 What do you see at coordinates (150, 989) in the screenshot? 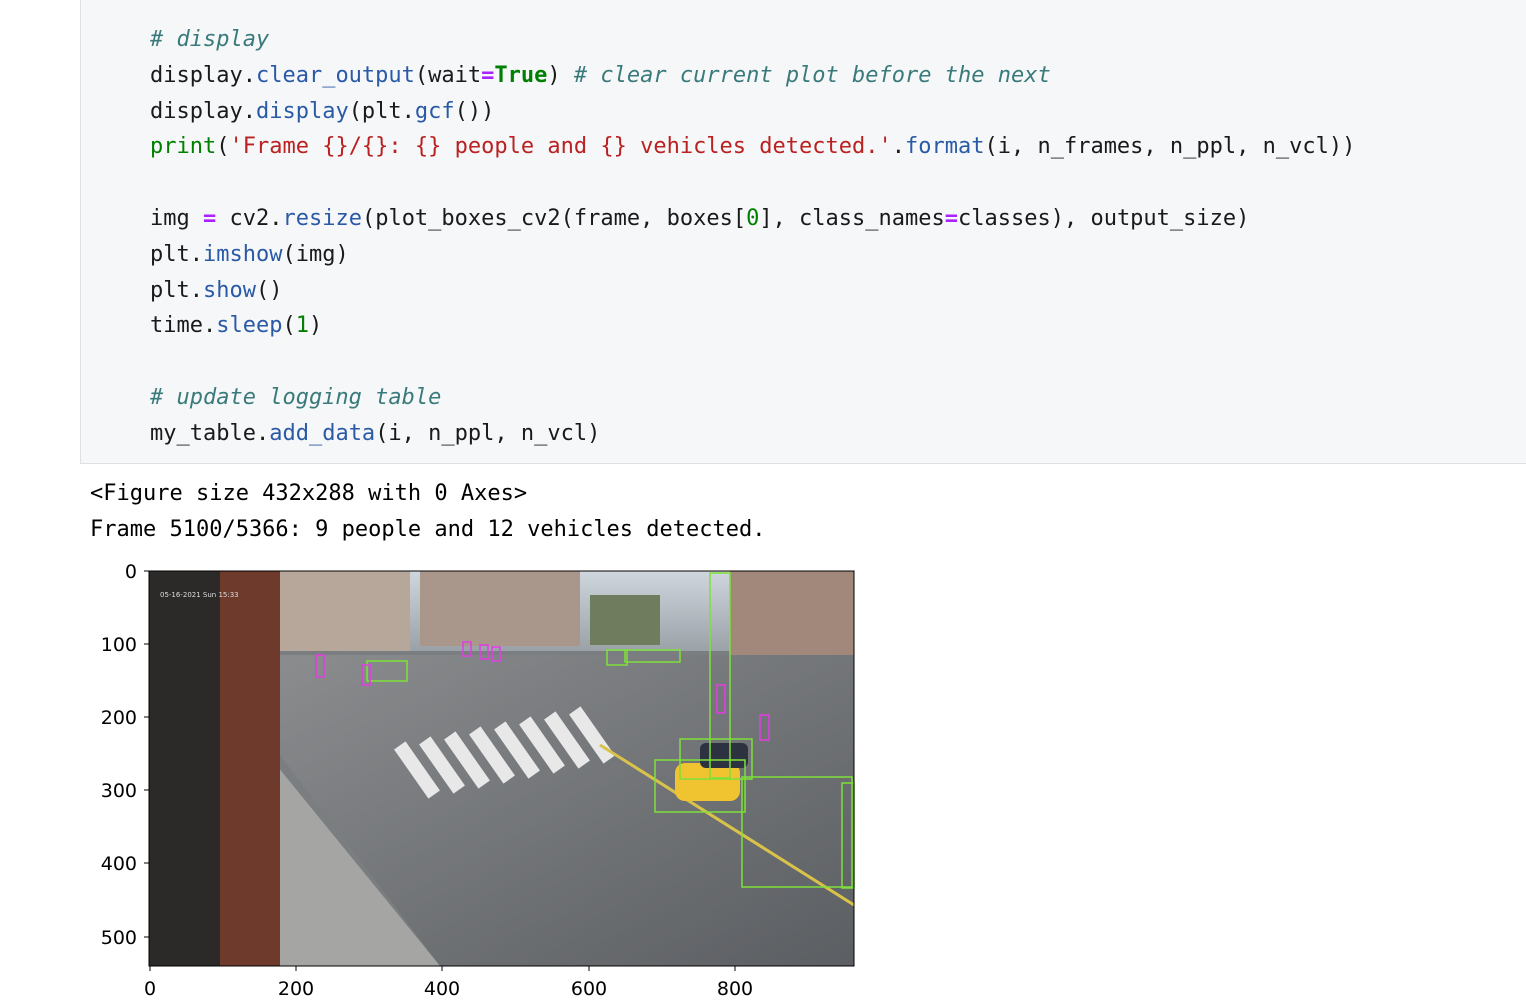
I see `x-tick-label: 0` at bounding box center [150, 989].